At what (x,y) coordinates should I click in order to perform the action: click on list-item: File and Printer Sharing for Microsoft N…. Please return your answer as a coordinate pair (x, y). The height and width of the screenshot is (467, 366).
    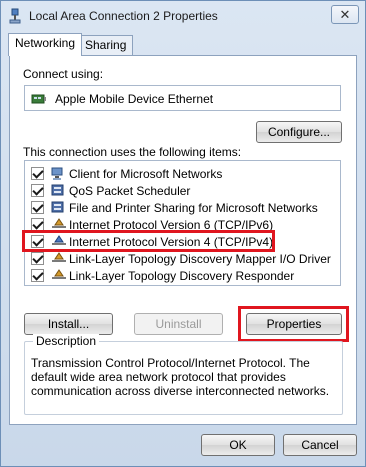
    Looking at the image, I should click on (180, 207).